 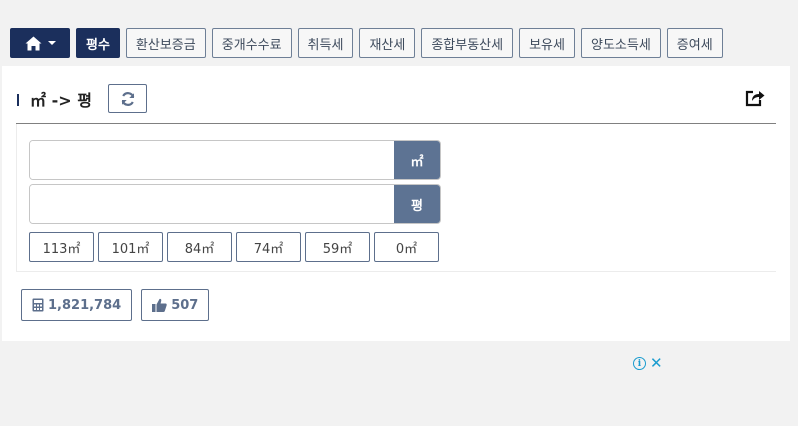 I want to click on share-icon, so click(x=755, y=98).